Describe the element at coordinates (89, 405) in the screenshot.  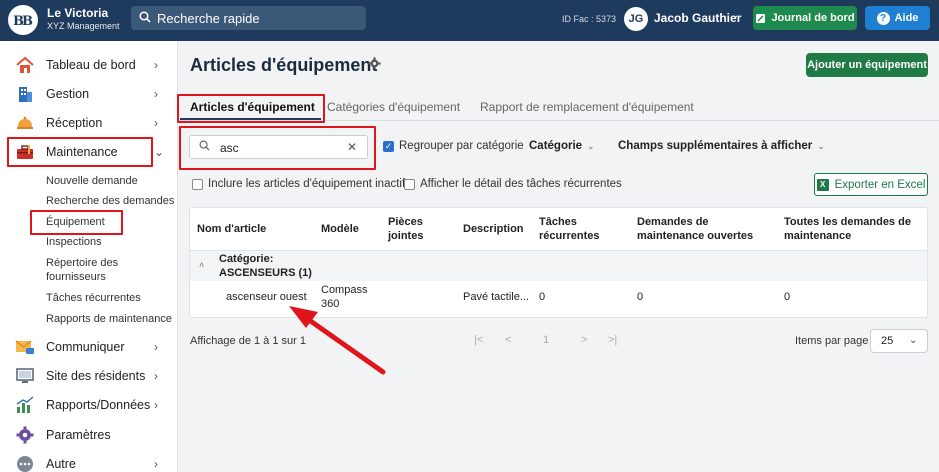
I see `sidebar-item-reports: Rapports/Données ›` at that location.